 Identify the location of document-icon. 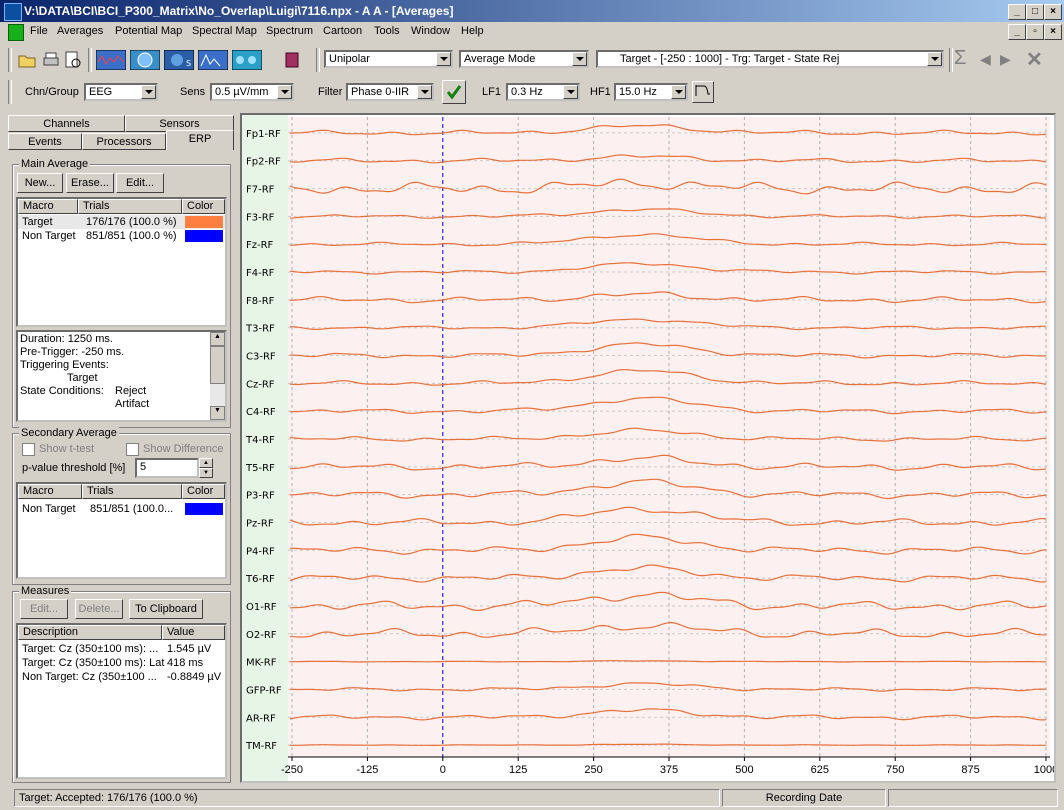
(16, 32).